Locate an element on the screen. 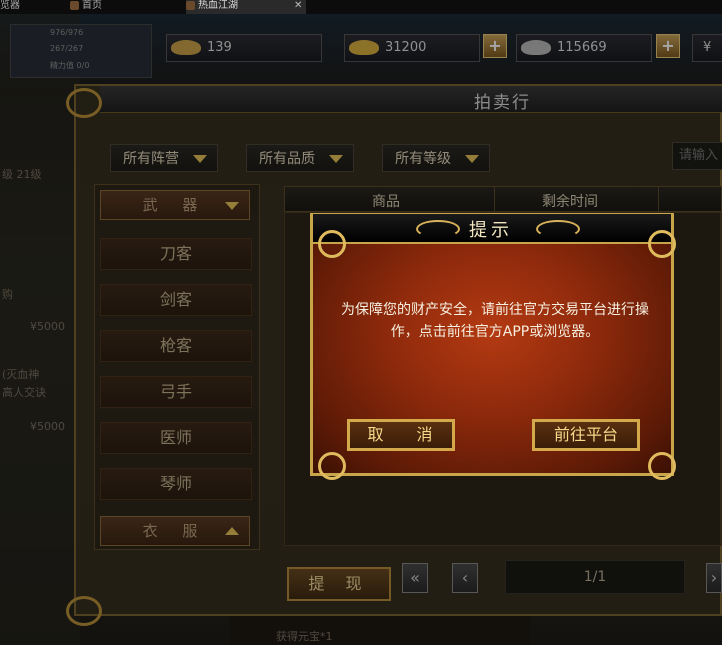  browser-tab-bar: 览器 首页 热血江湖 ✕ is located at coordinates (361, 7).